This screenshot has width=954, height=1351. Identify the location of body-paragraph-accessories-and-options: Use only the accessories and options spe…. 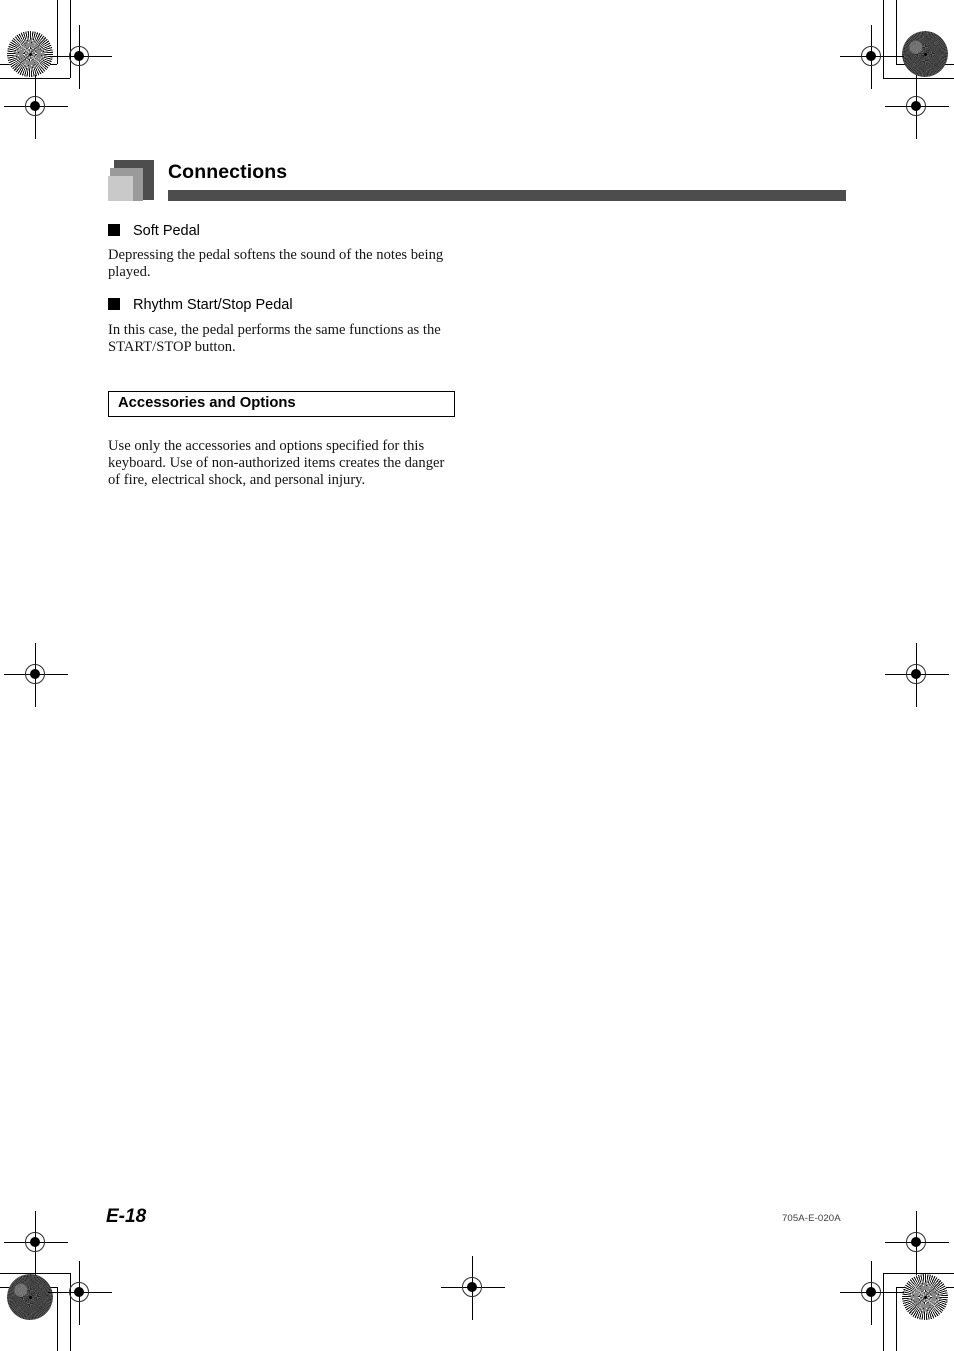
(276, 463).